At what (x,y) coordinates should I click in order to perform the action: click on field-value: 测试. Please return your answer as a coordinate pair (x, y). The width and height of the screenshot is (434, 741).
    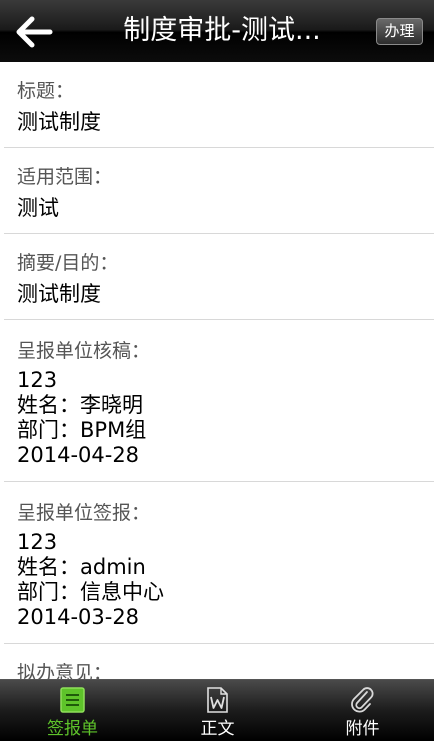
    Looking at the image, I should click on (38, 208).